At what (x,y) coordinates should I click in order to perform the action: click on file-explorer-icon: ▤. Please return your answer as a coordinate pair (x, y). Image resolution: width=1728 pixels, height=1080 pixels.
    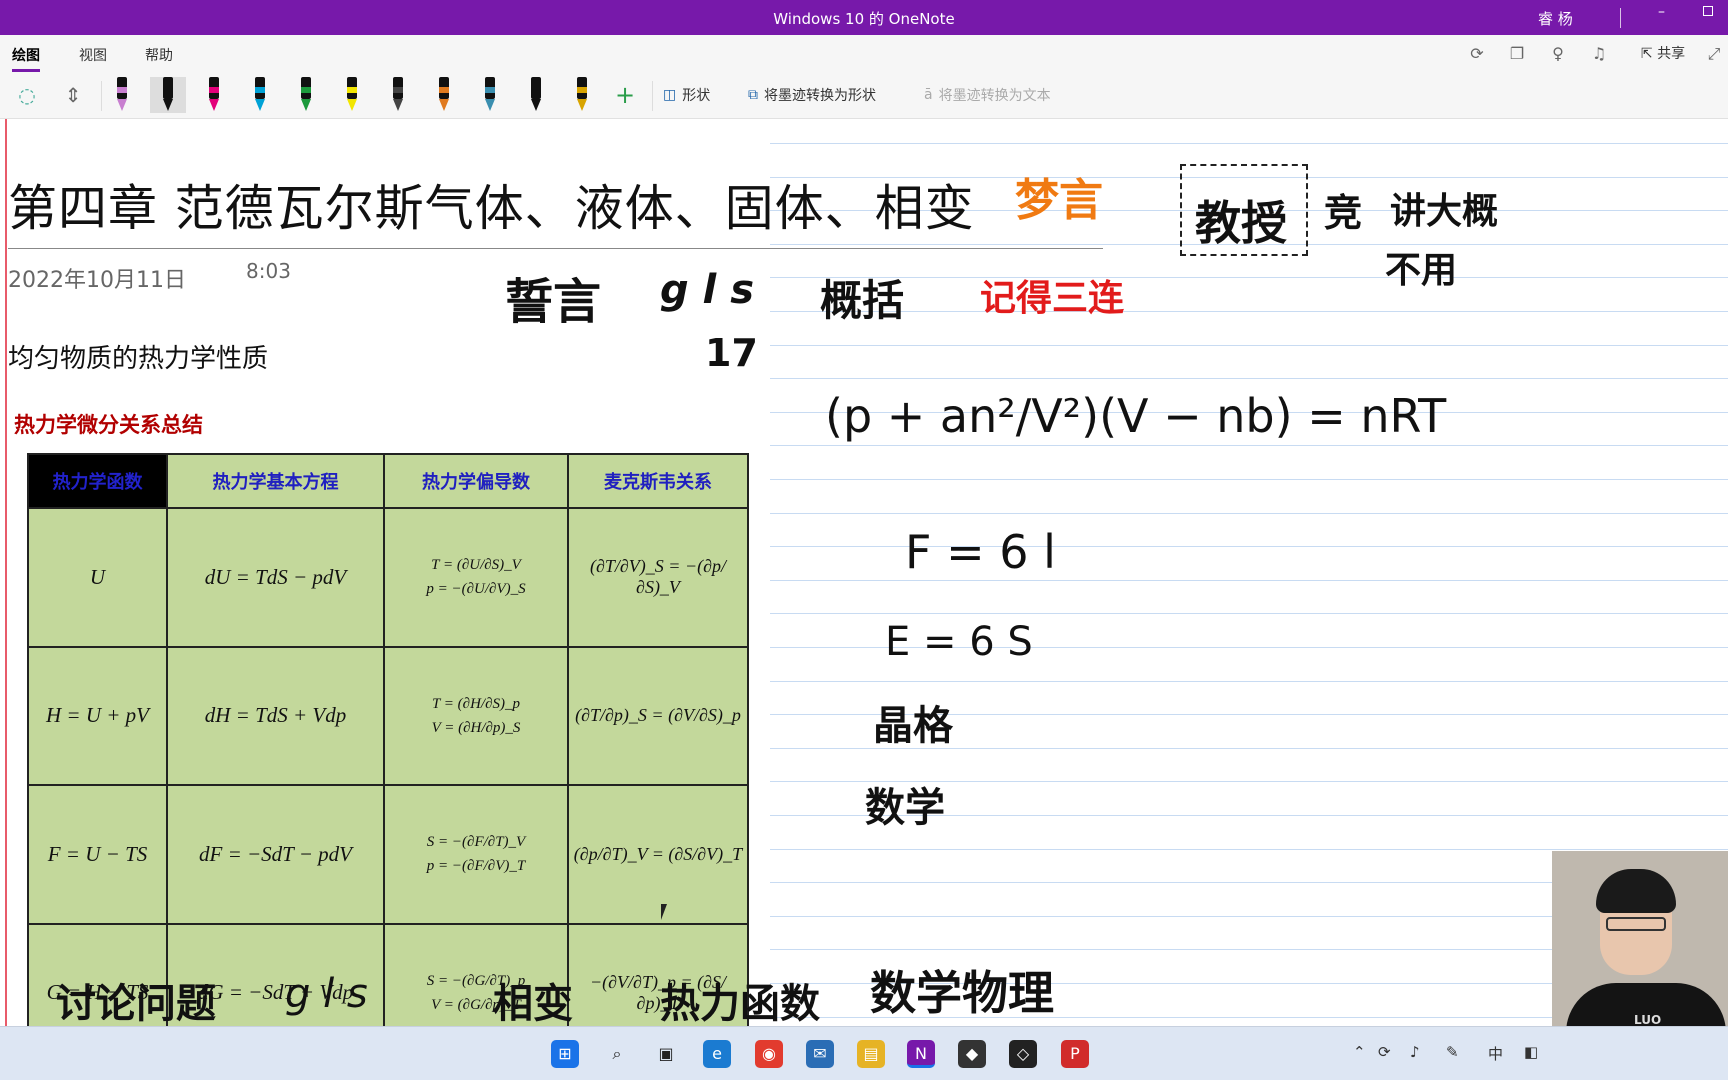
    Looking at the image, I should click on (871, 1054).